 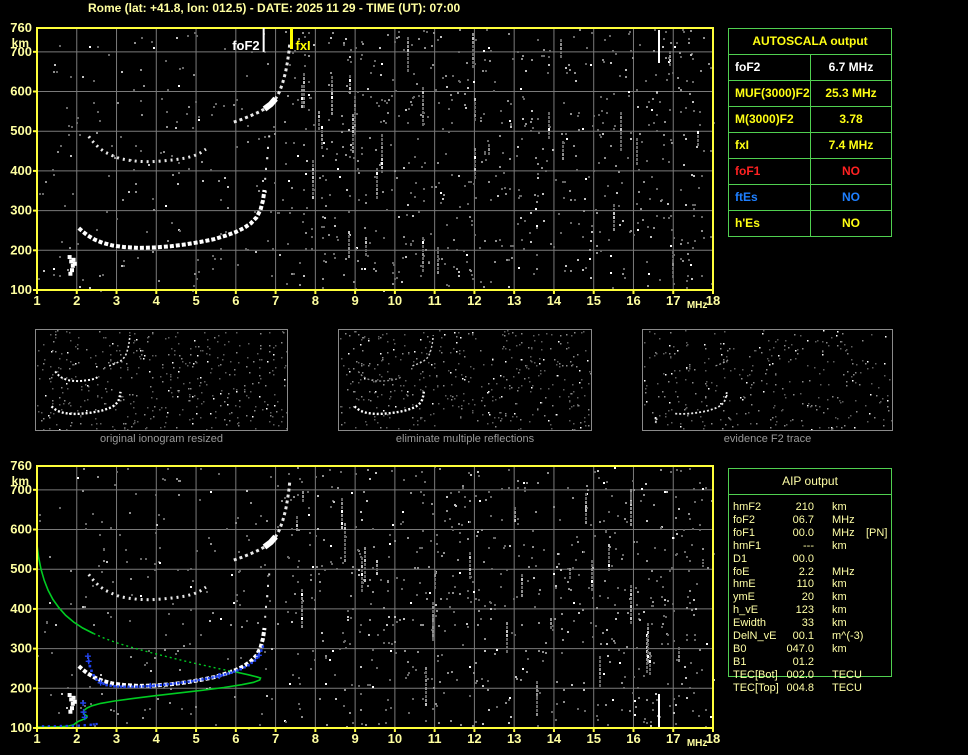 What do you see at coordinates (810, 120) in the screenshot?
I see `autoscala-row-M3000F2: M(3000)F2 3.78` at bounding box center [810, 120].